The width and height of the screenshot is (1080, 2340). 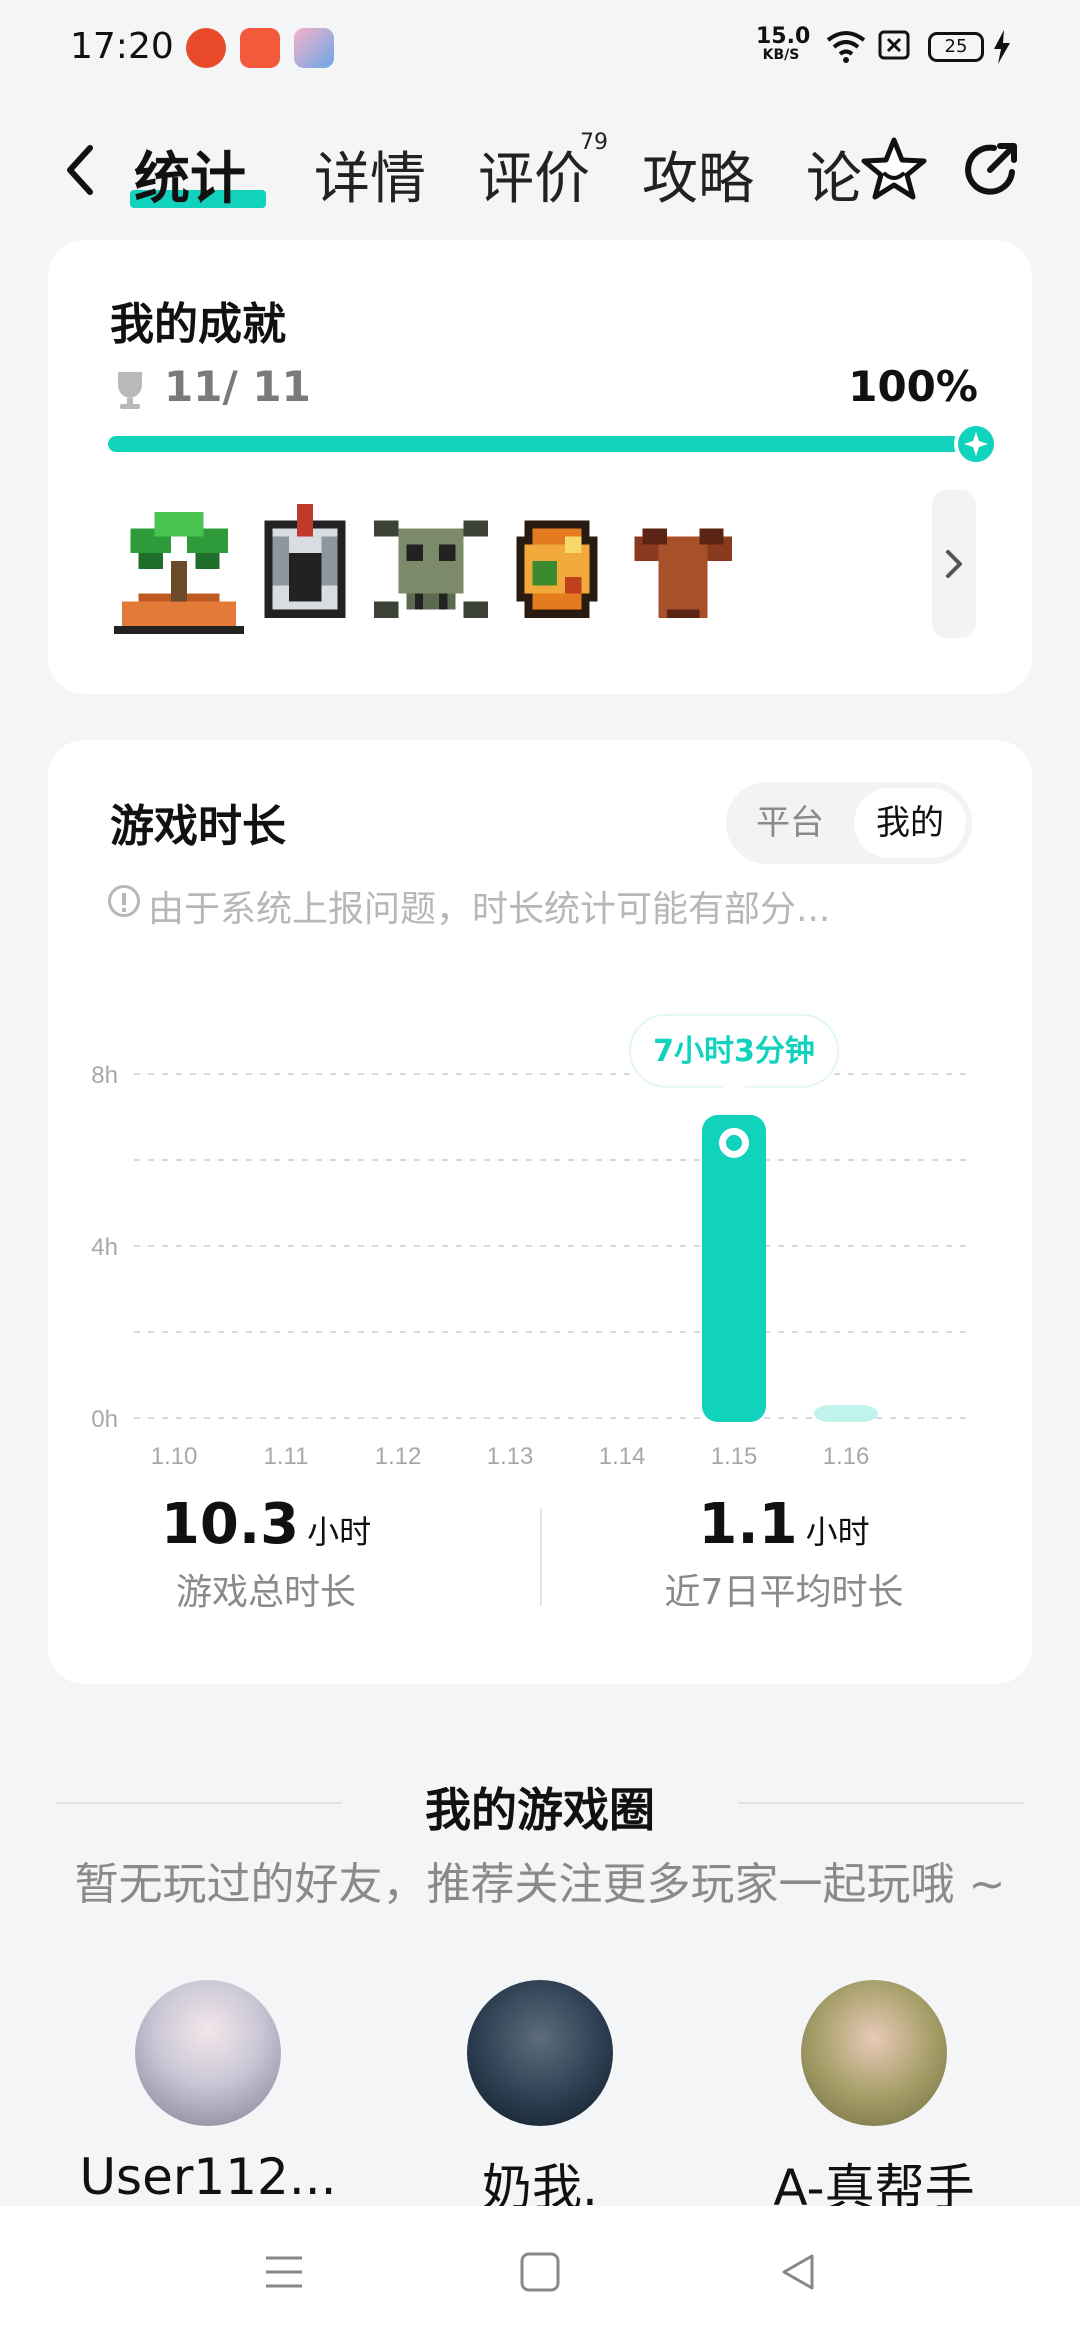 What do you see at coordinates (1002, 47) in the screenshot?
I see `charging-icon` at bounding box center [1002, 47].